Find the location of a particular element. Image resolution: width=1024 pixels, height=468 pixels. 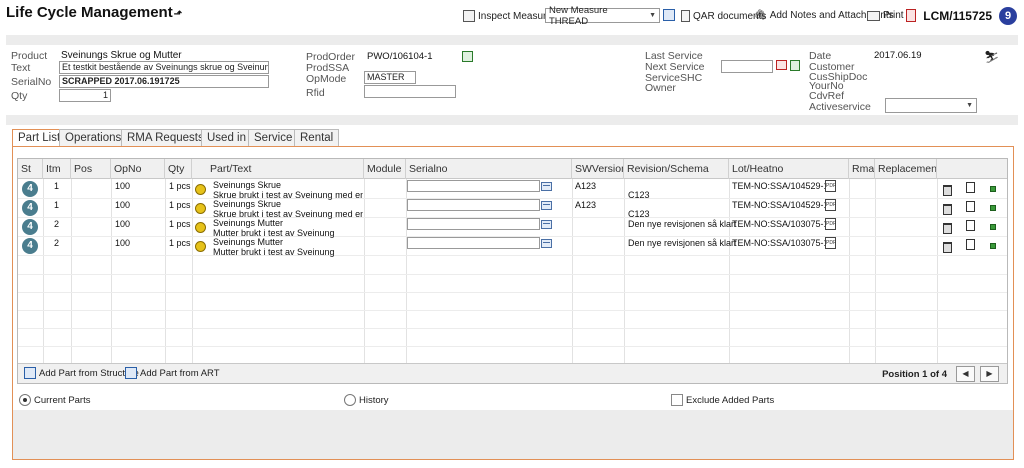

col-module: Module is located at coordinates (385, 169).